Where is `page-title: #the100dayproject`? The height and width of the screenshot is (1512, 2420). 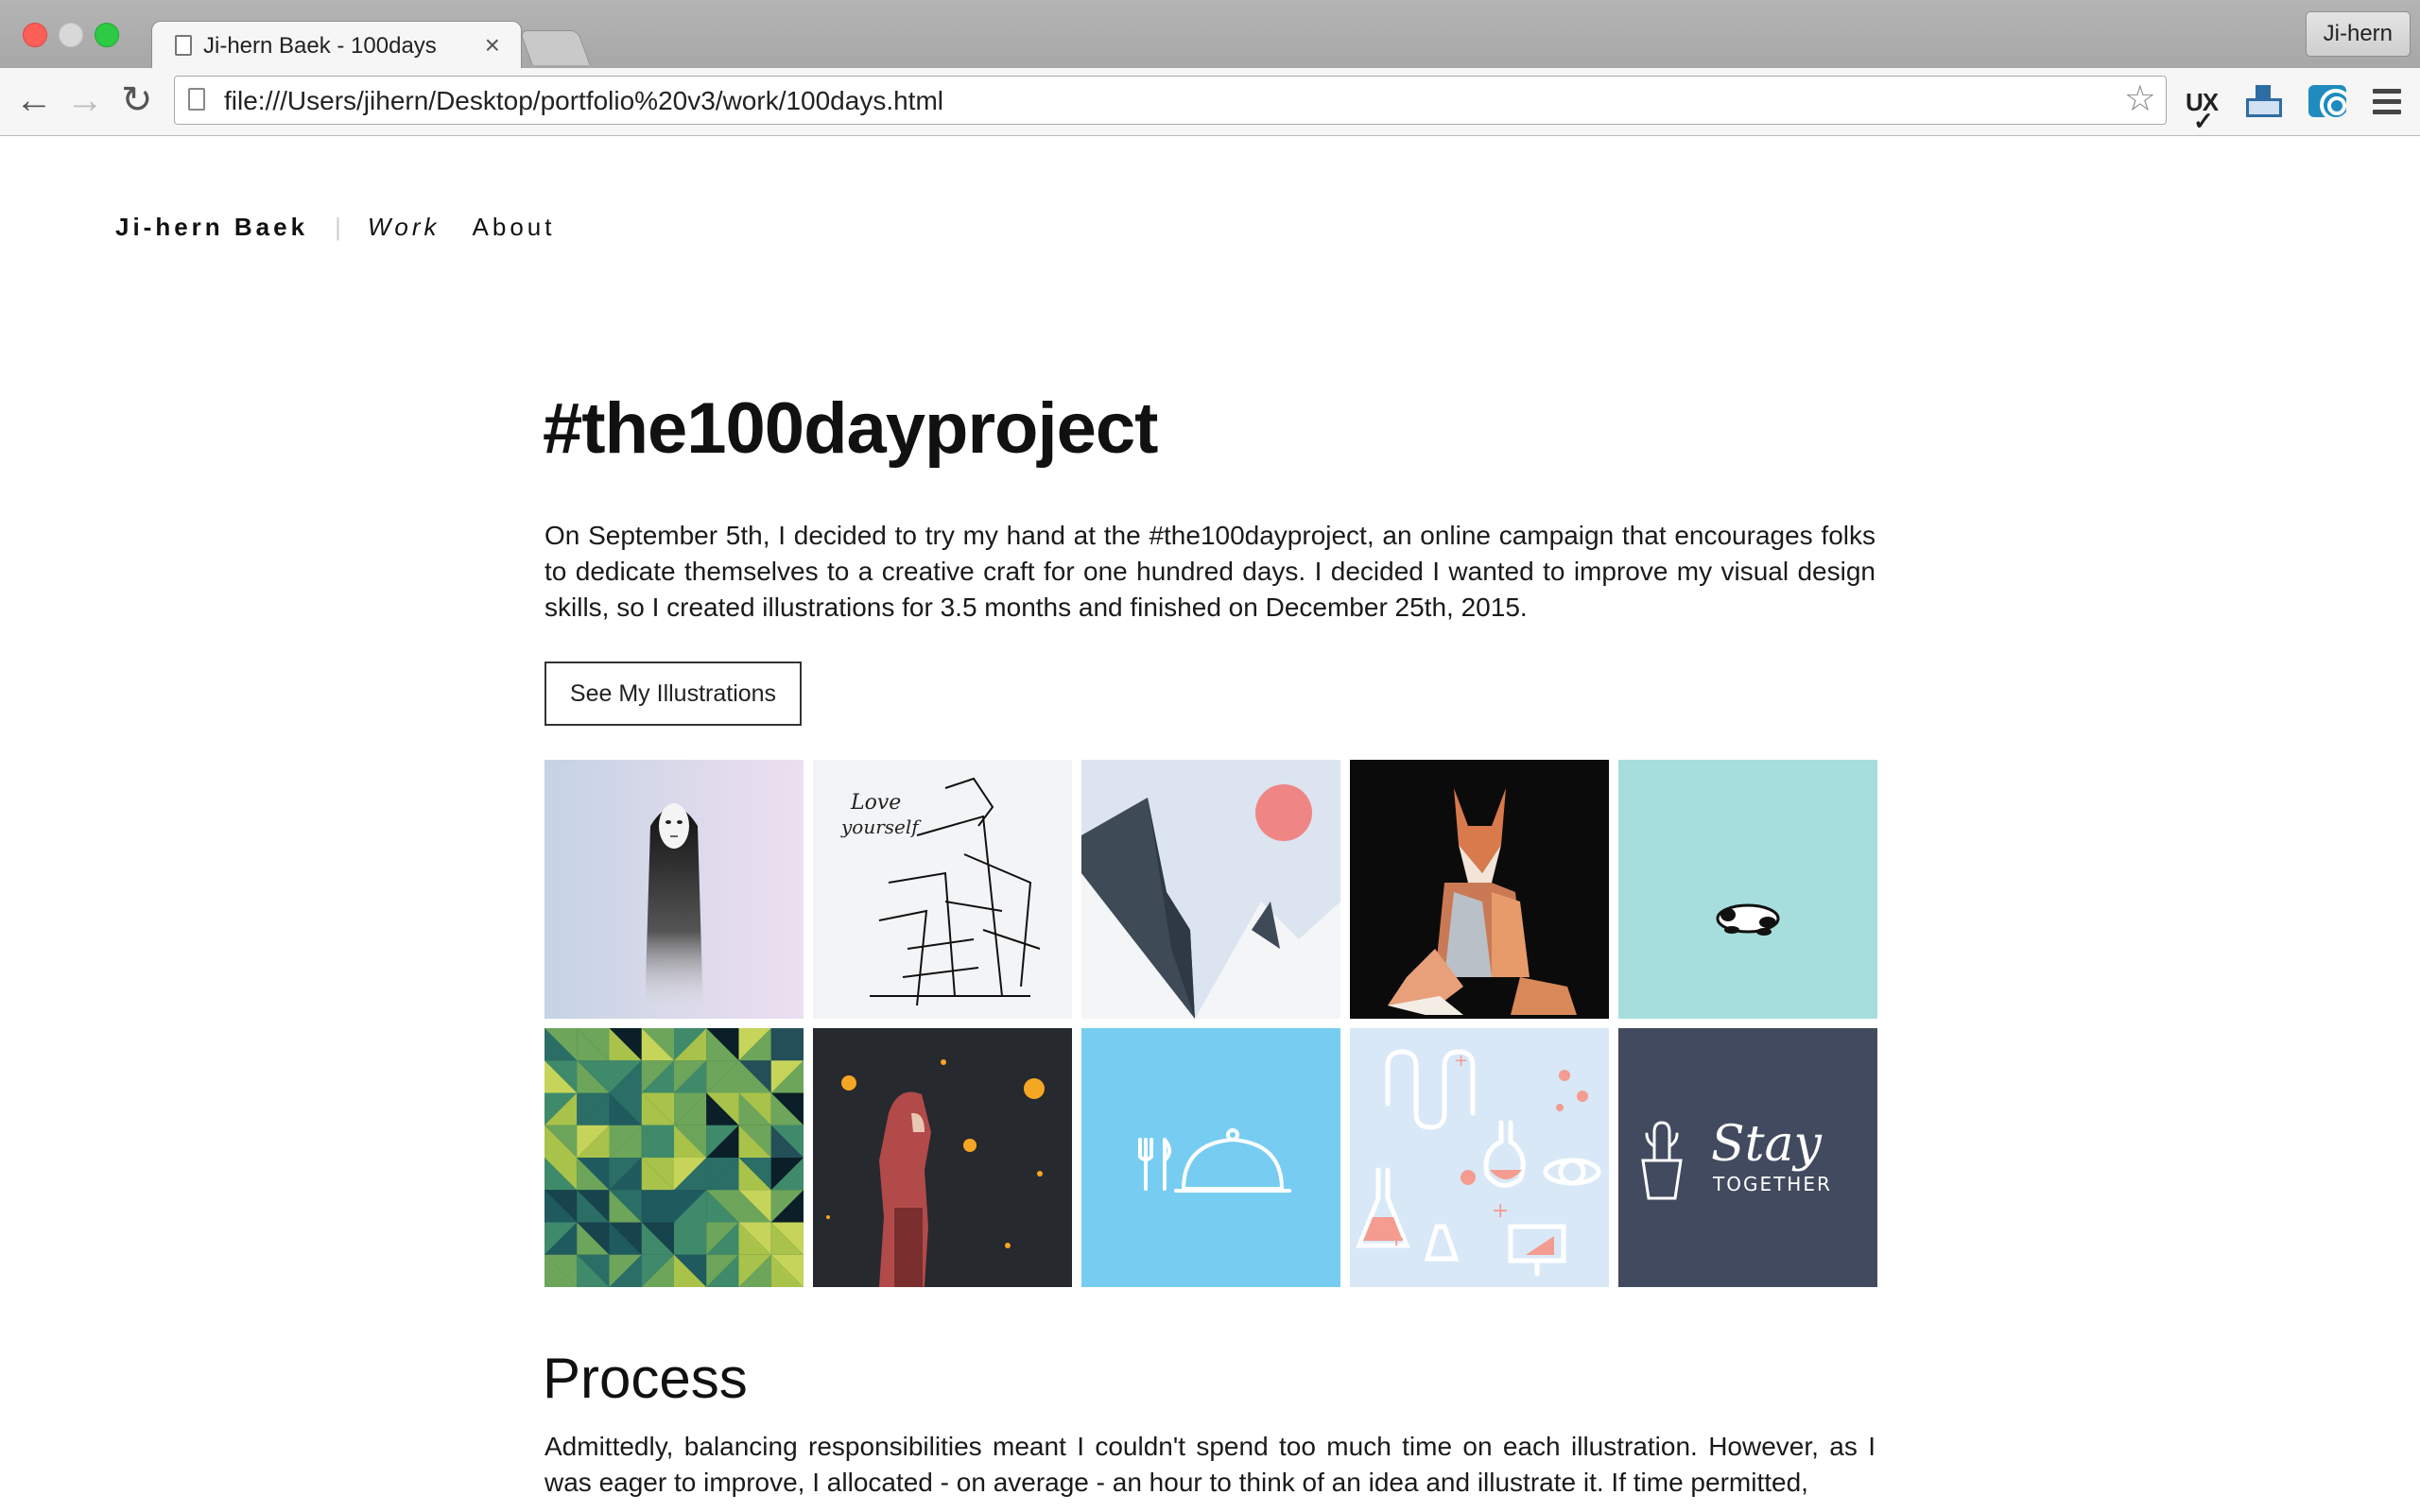
page-title: #the100dayproject is located at coordinates (850, 428).